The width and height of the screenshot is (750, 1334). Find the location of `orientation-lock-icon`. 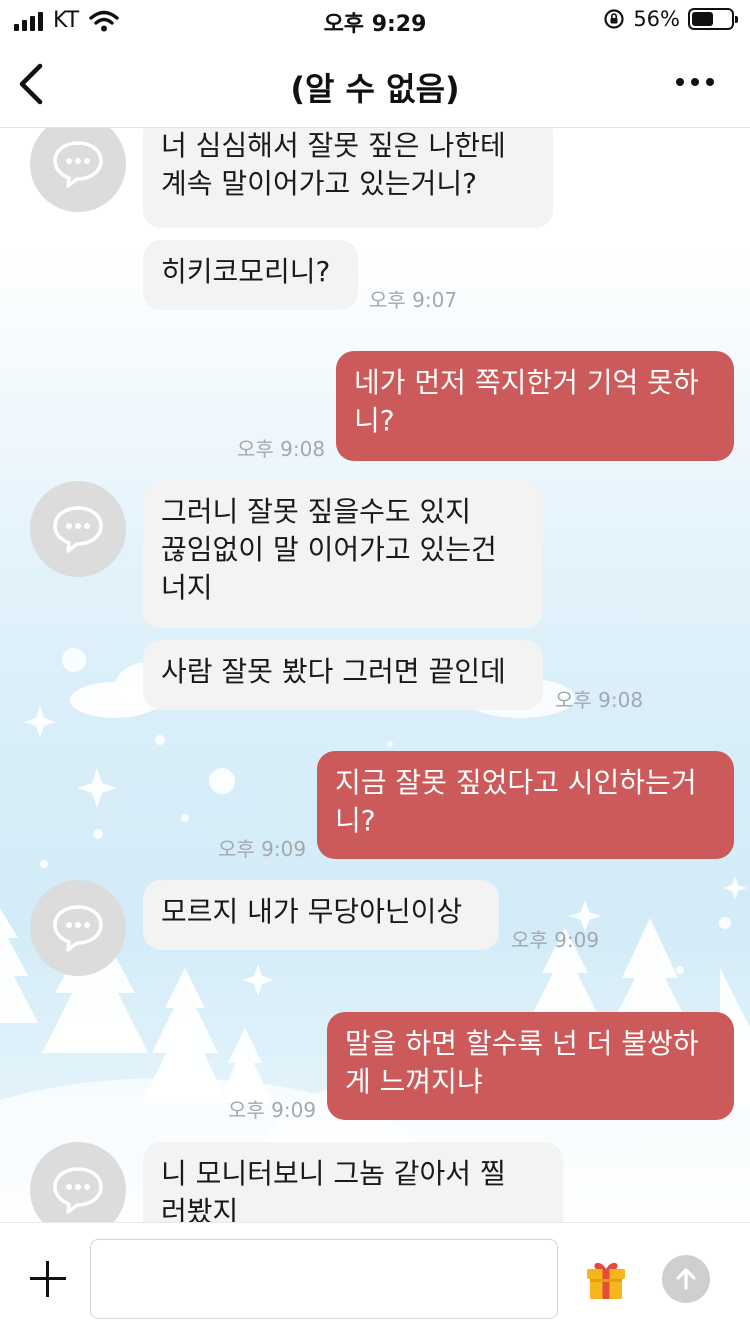

orientation-lock-icon is located at coordinates (614, 19).